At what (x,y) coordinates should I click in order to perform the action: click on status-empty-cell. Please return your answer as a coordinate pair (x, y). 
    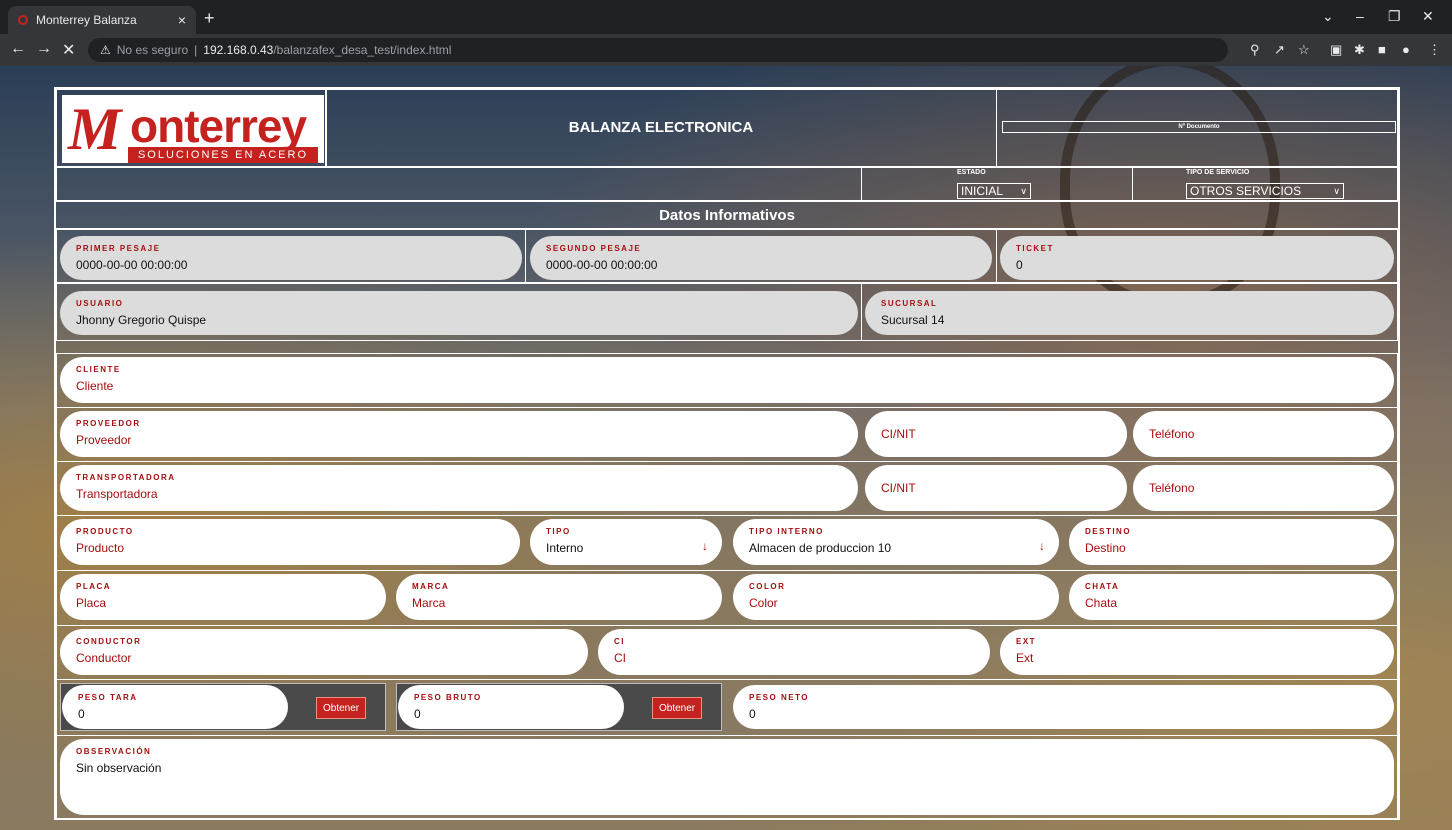
    Looking at the image, I should click on (459, 184).